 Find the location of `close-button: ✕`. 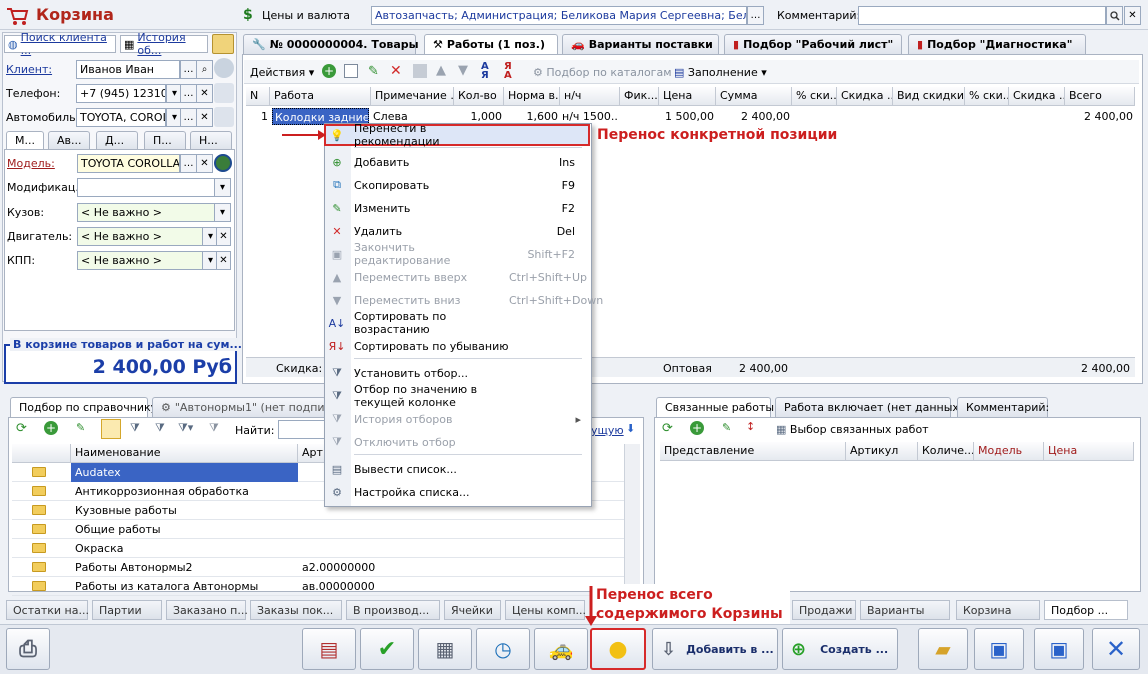

close-button: ✕ is located at coordinates (1116, 649).